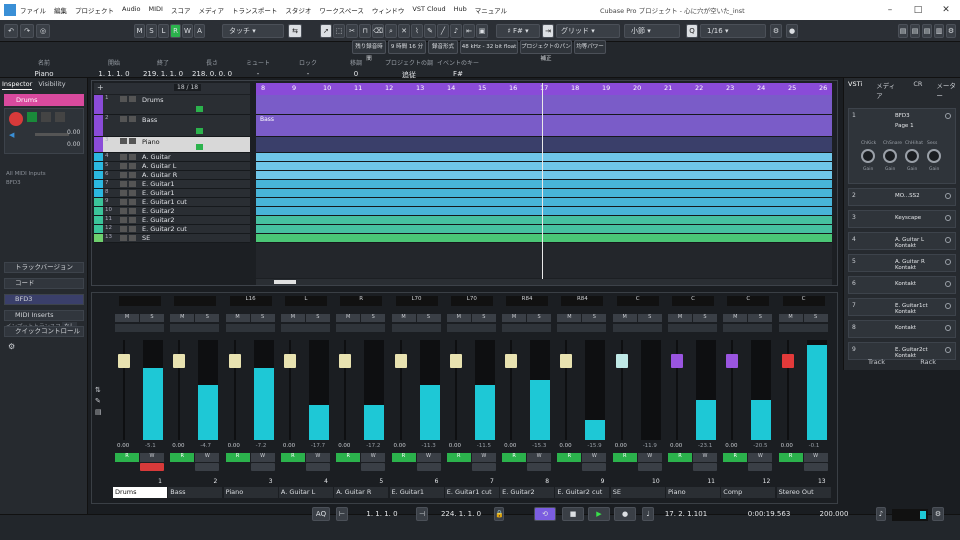 This screenshot has height=540, width=960. I want to click on track-row: 6 A. Guitar R, so click(172, 175).